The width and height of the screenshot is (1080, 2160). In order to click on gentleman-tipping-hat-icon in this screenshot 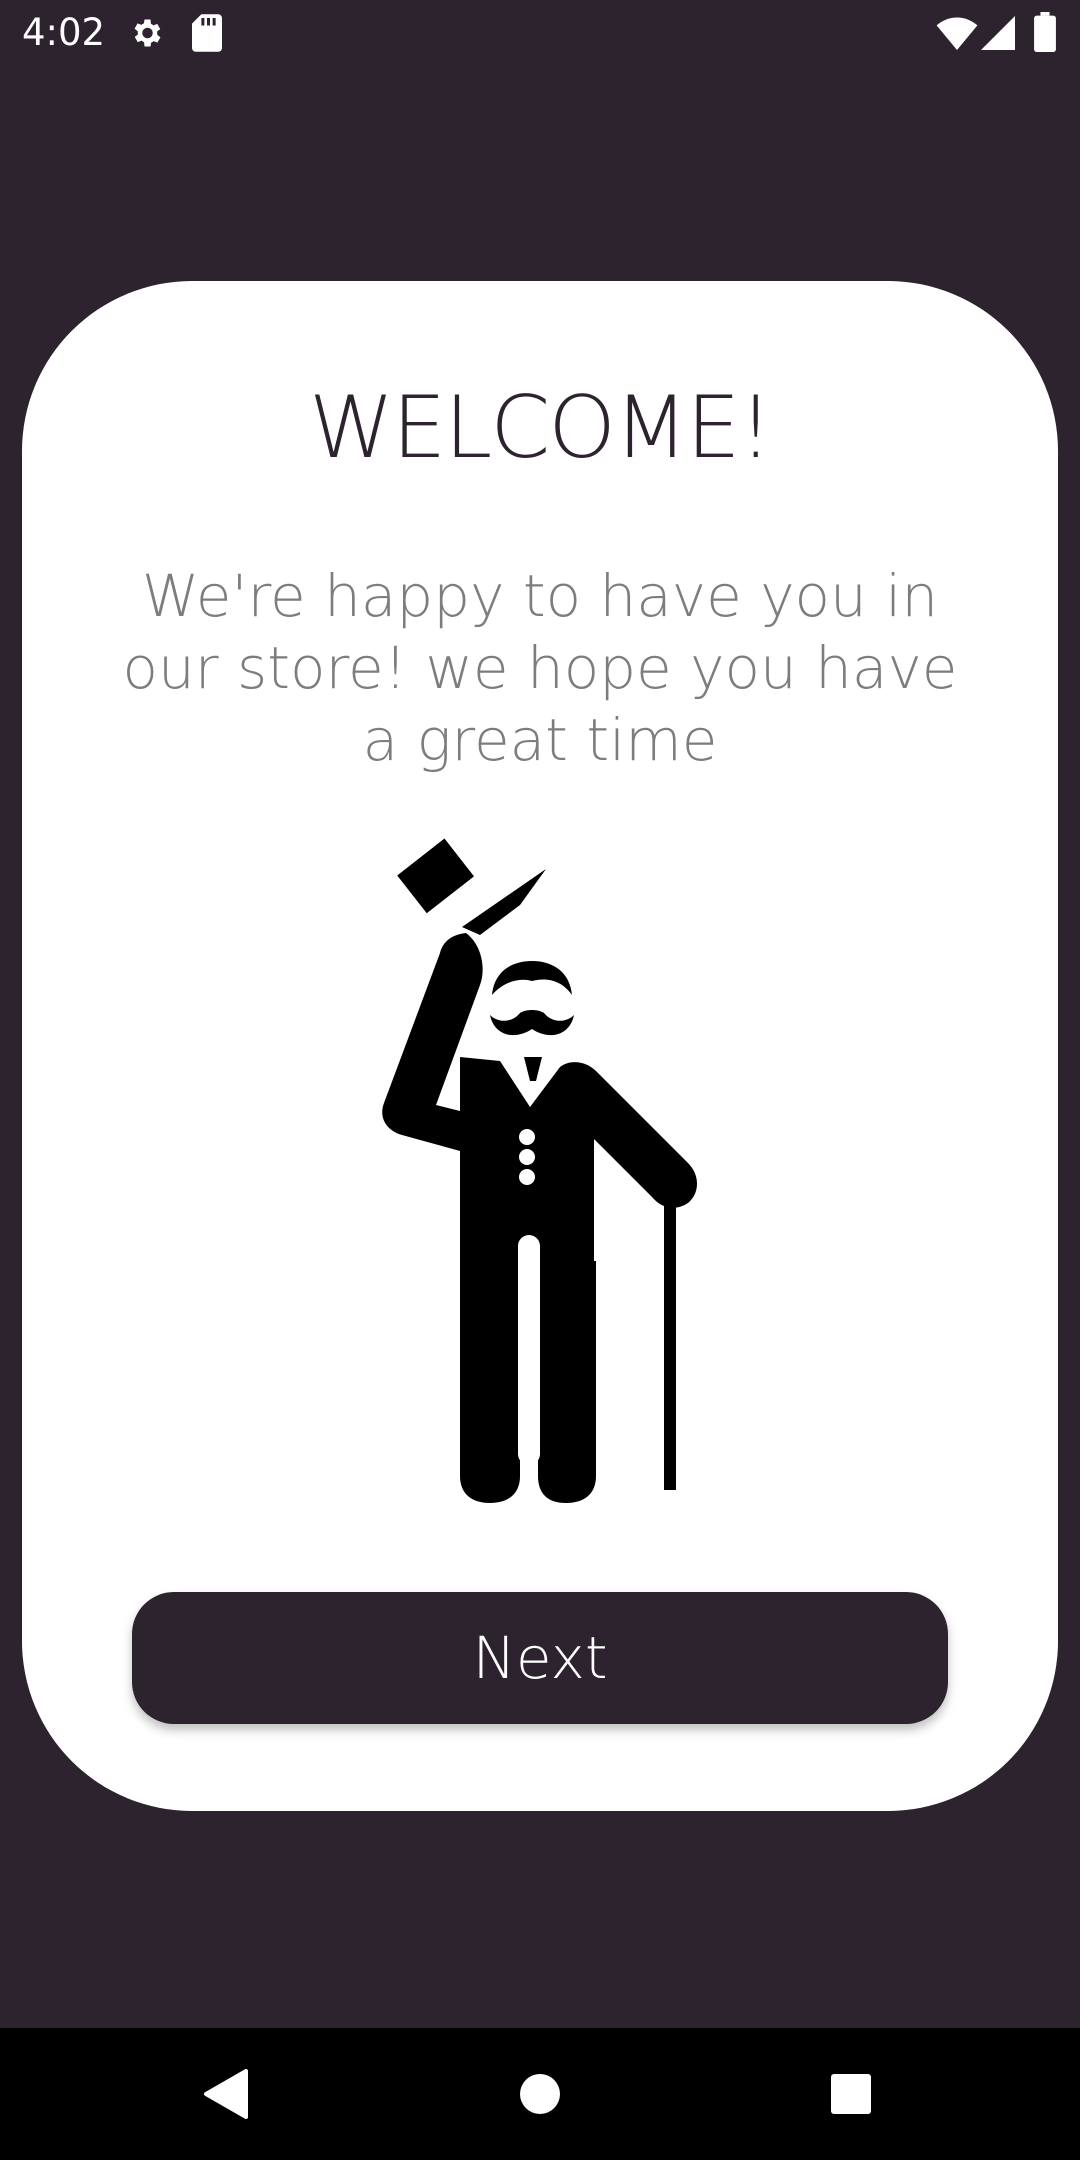, I will do `click(540, 1170)`.